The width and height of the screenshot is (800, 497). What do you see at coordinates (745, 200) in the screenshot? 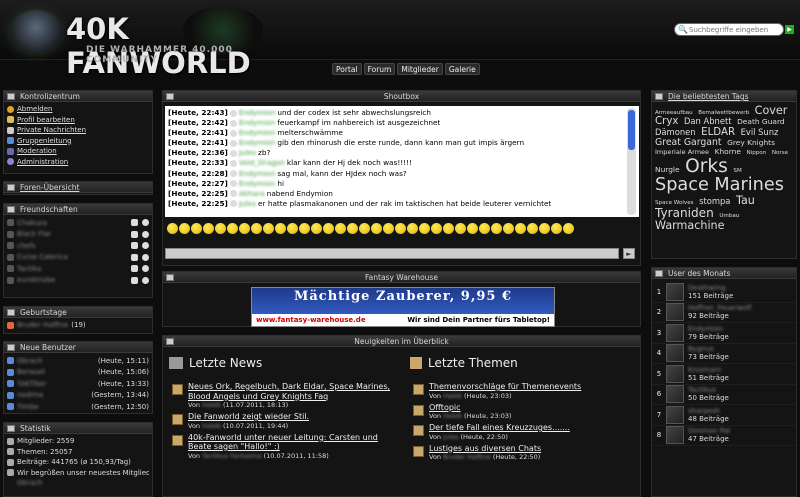
I see `tag-link: Tau` at bounding box center [745, 200].